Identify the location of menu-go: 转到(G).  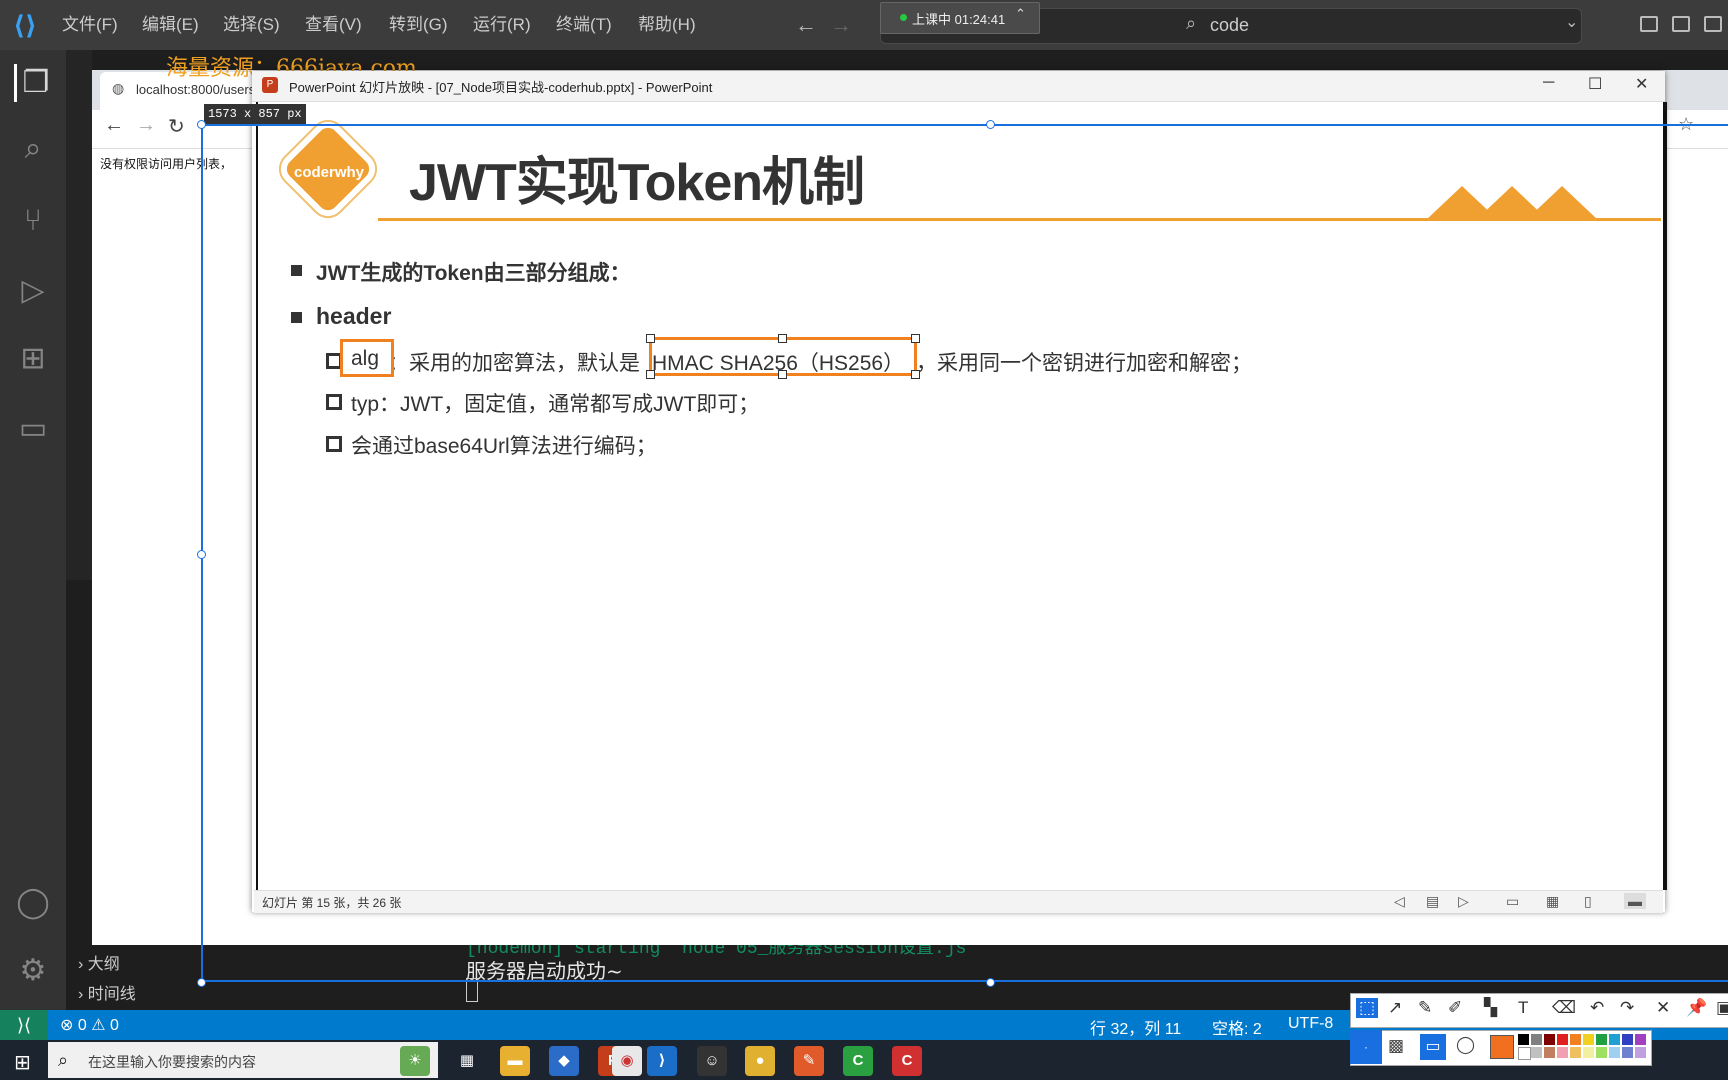
(418, 25).